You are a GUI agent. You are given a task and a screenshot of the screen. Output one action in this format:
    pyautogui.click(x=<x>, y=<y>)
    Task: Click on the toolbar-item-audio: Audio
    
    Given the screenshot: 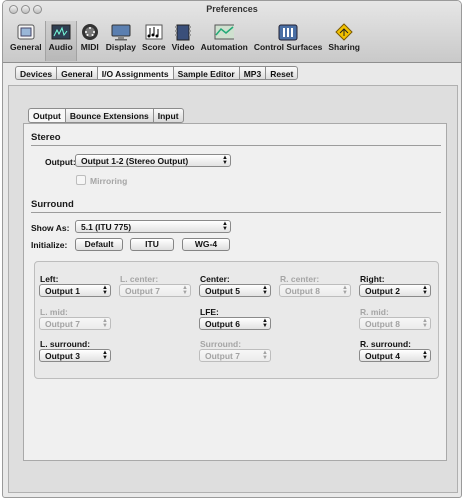 What is the action you would take?
    pyautogui.click(x=60, y=41)
    